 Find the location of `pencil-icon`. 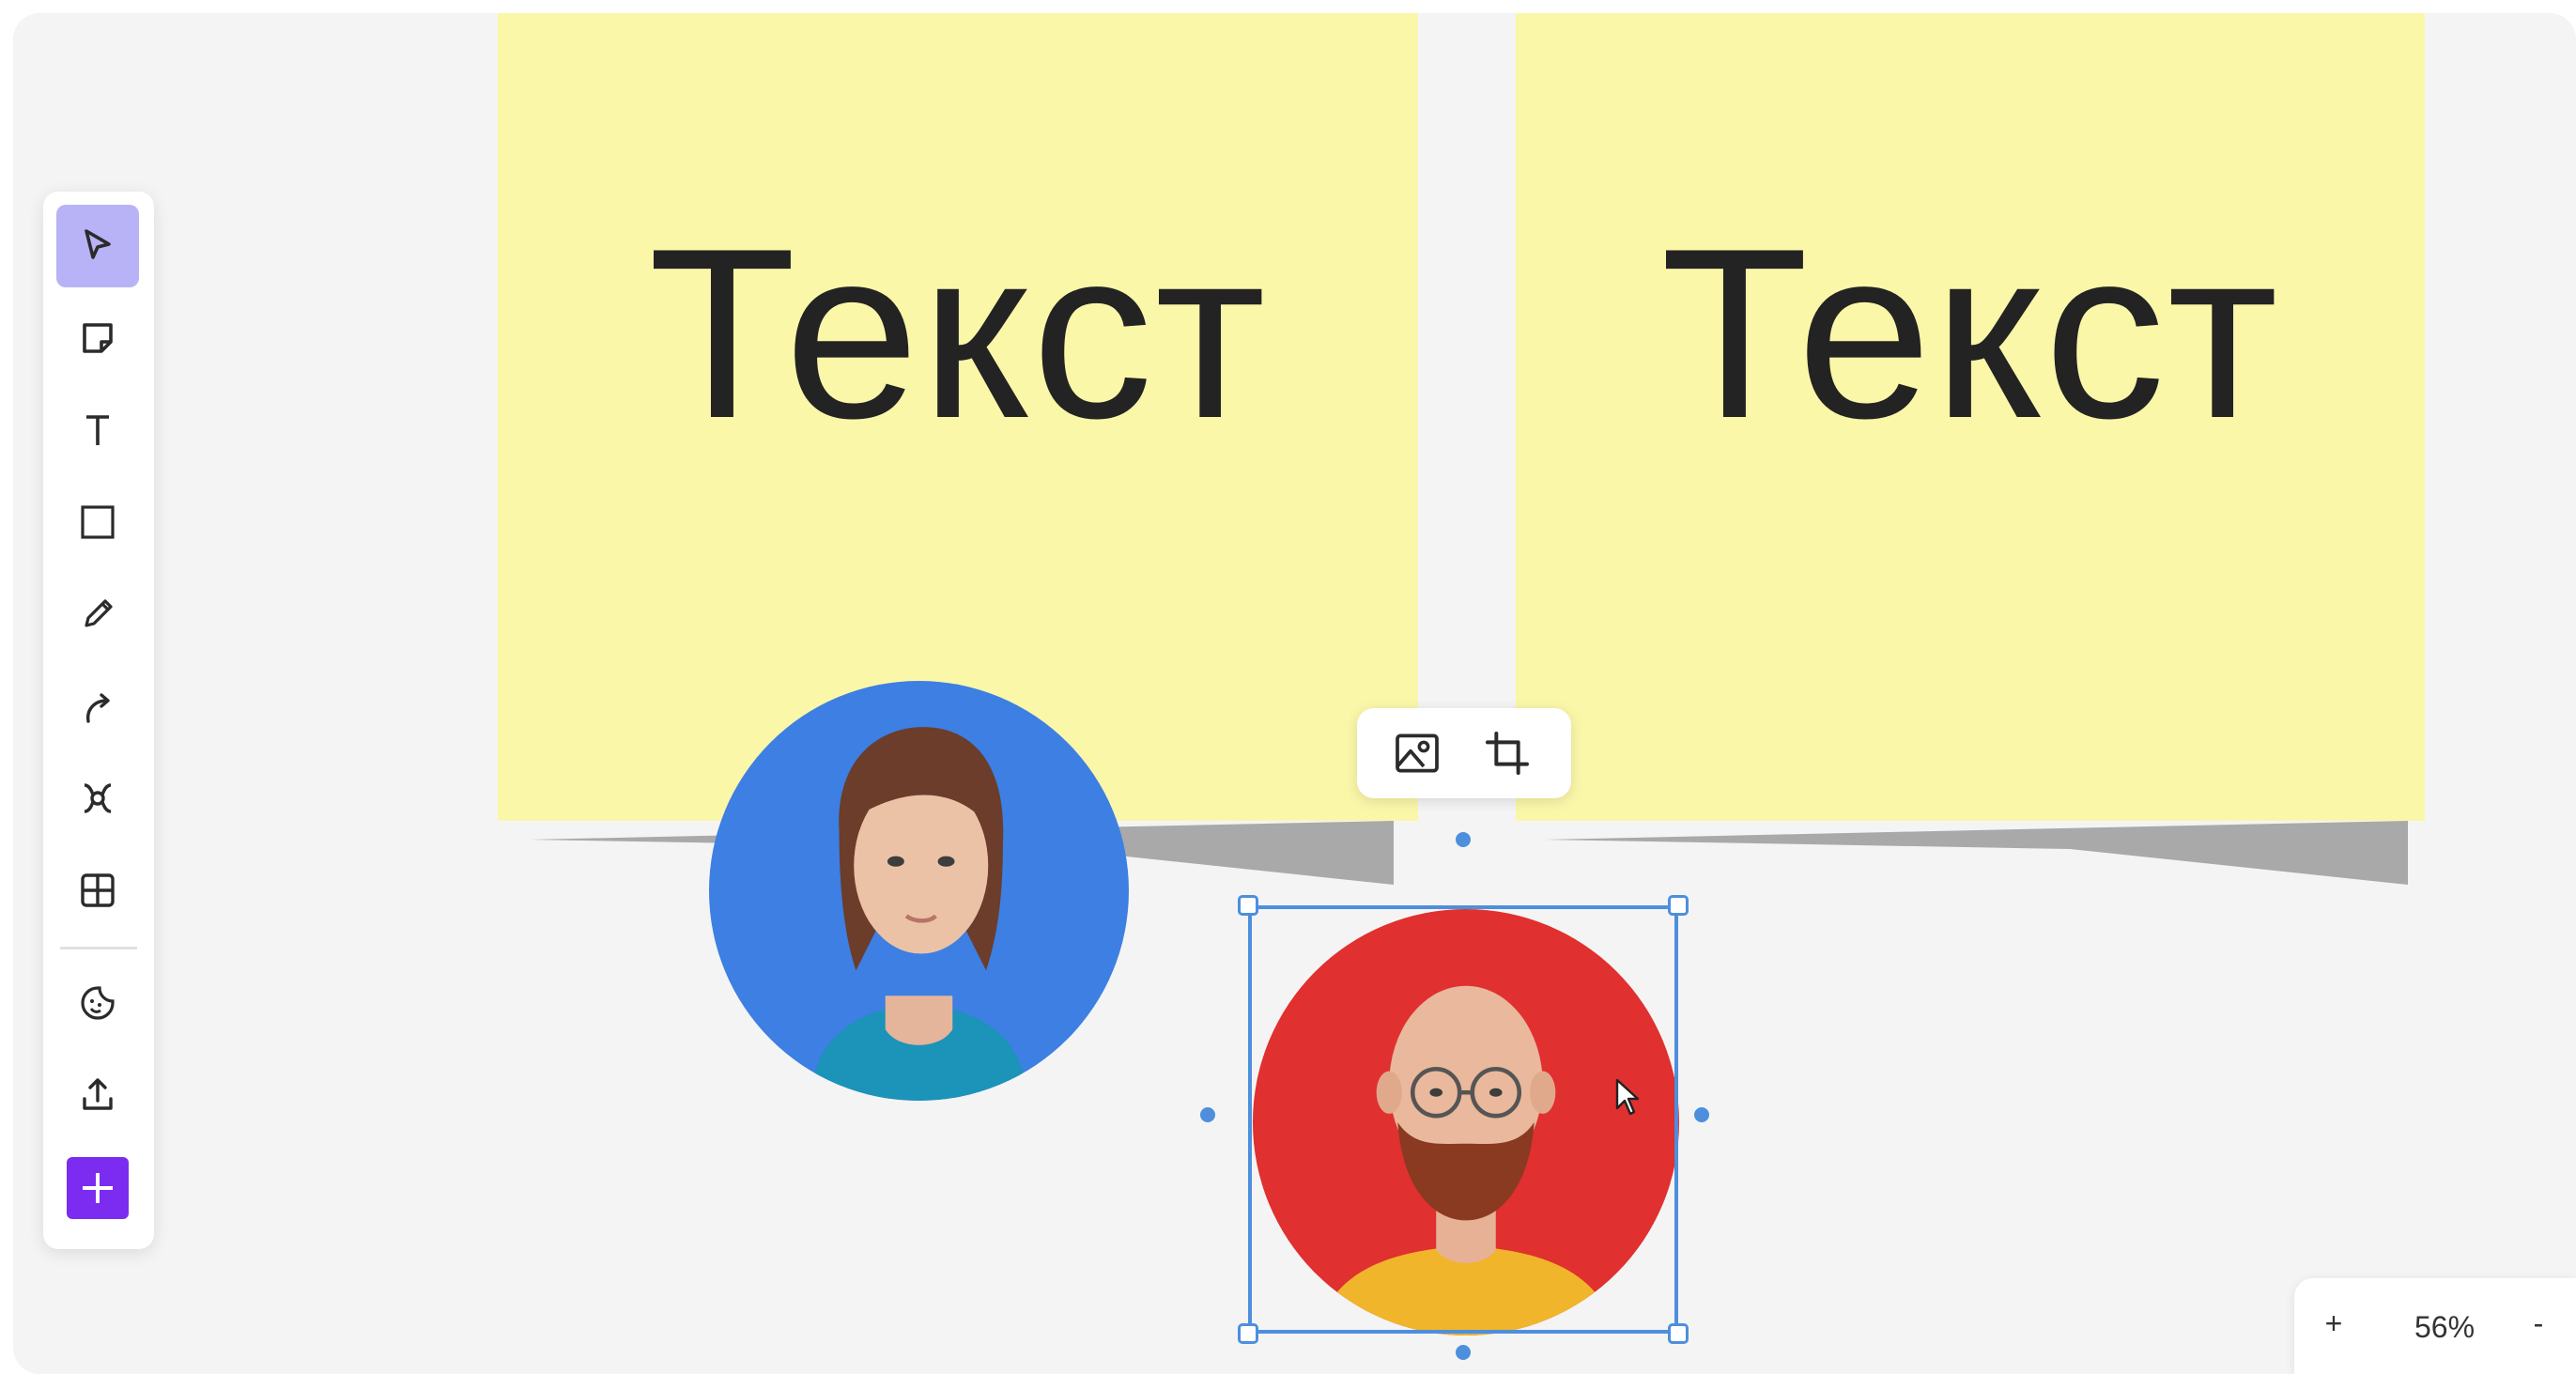

pencil-icon is located at coordinates (99, 613).